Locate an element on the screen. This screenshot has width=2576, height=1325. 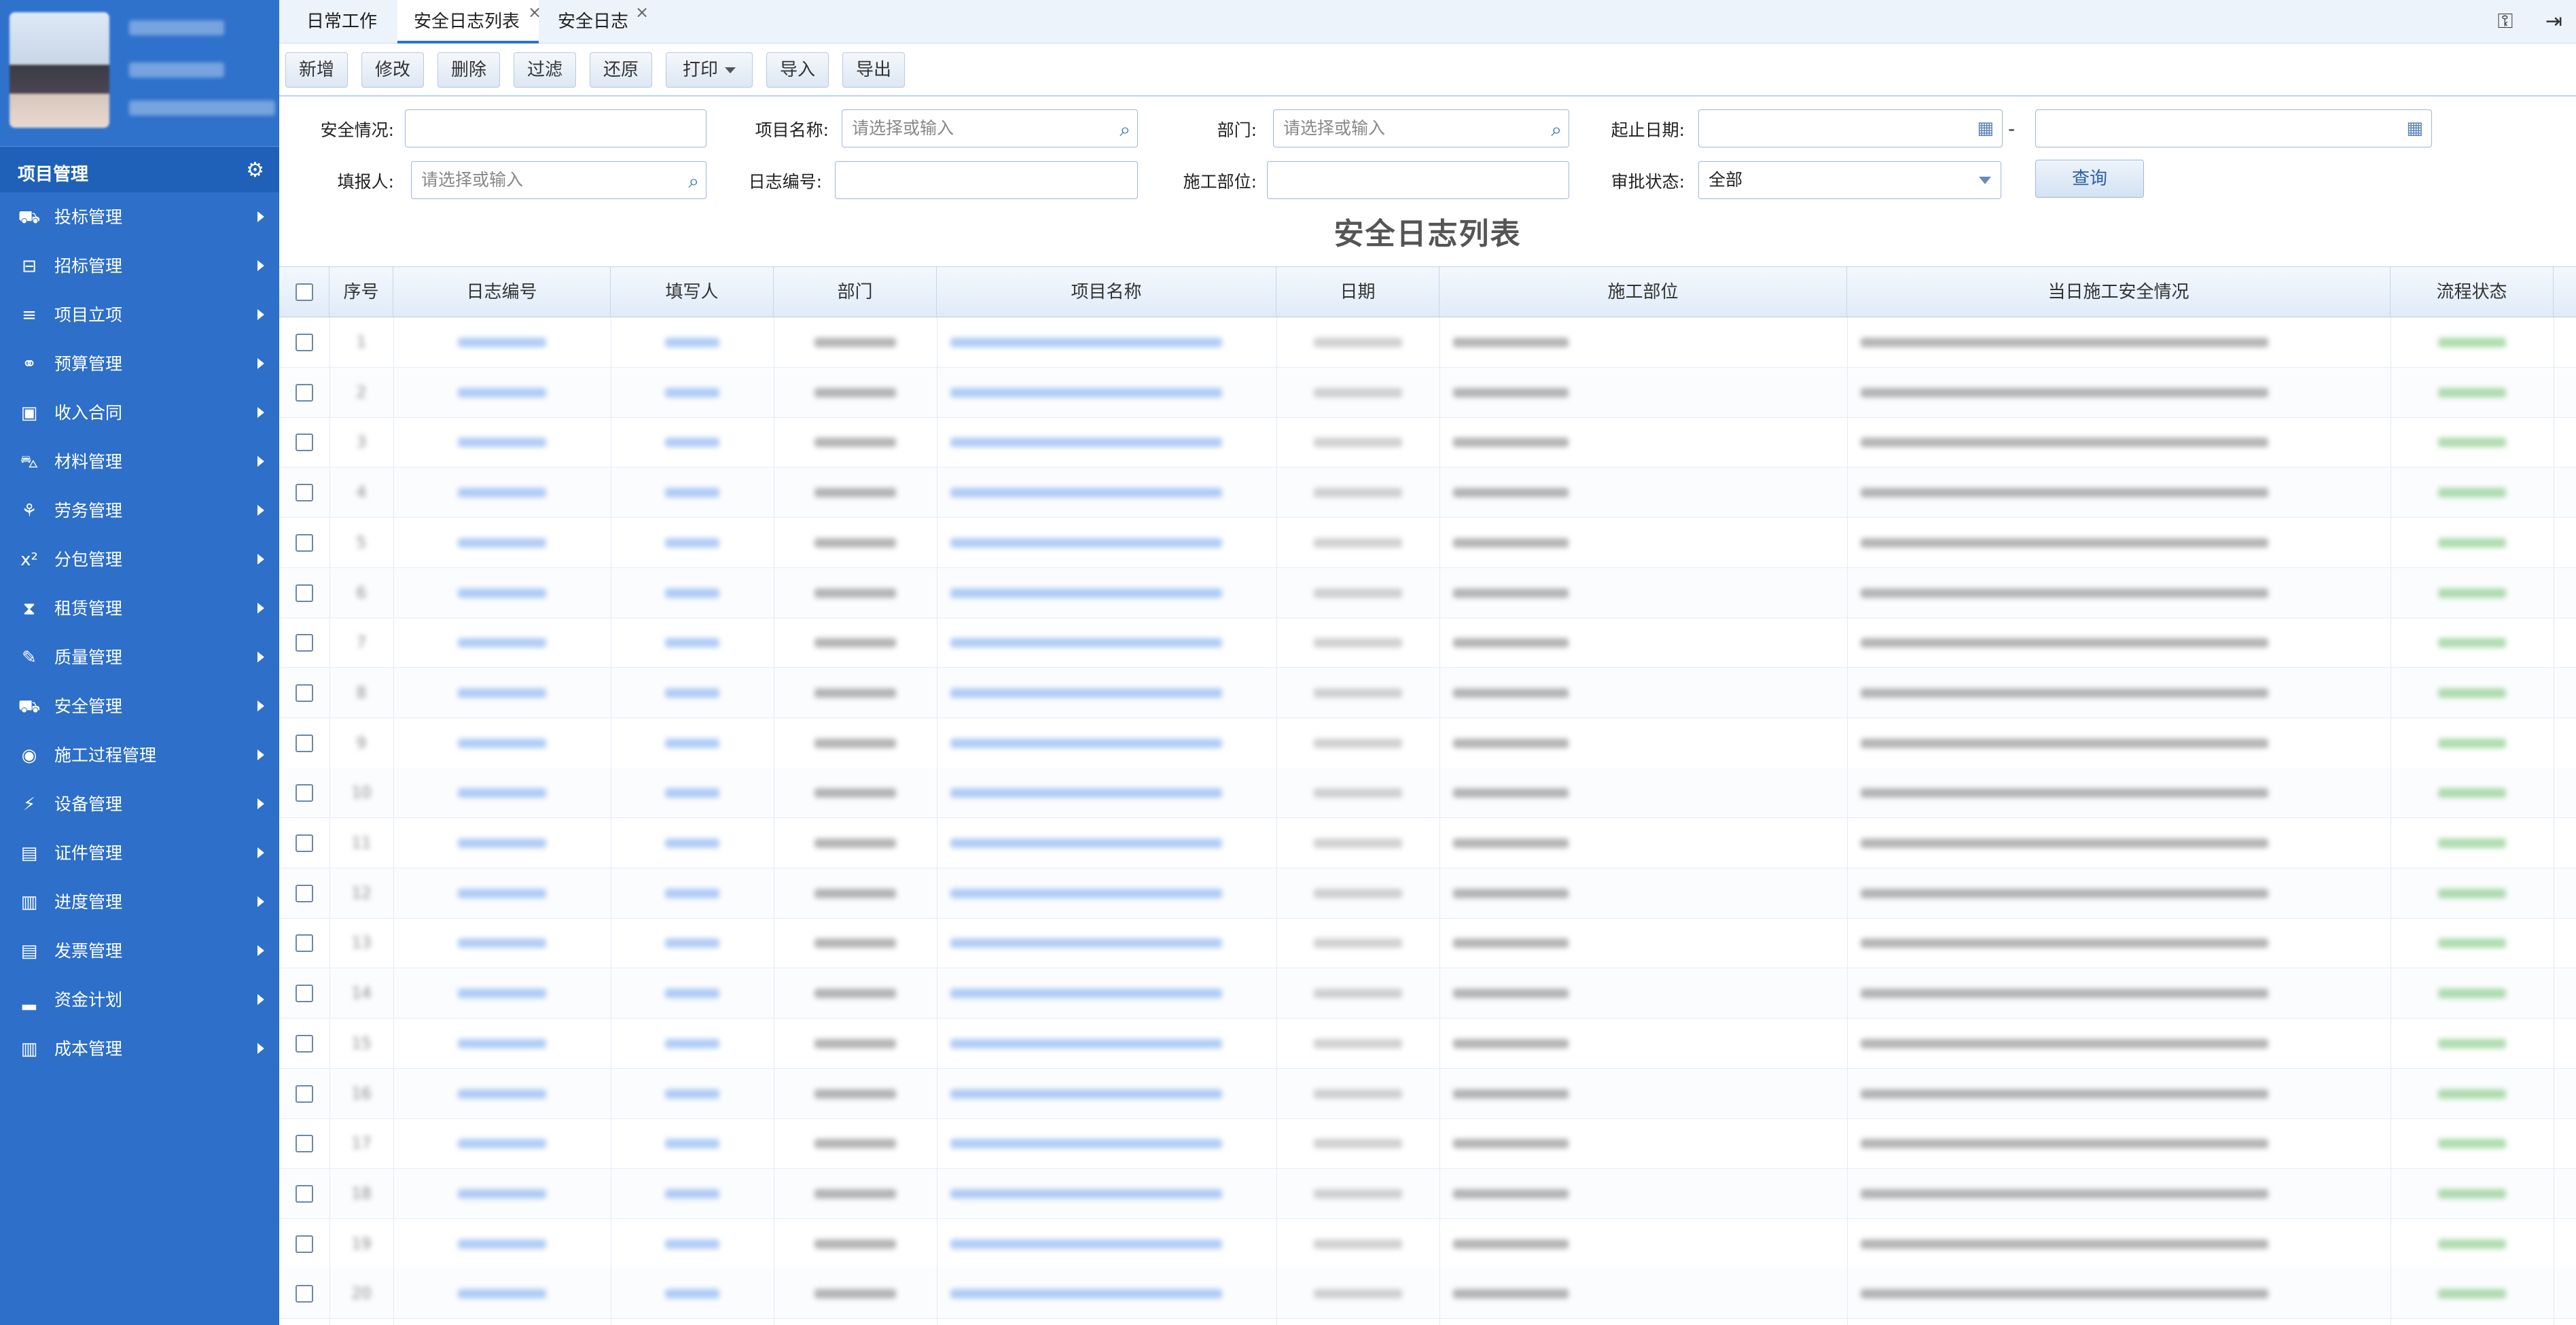
sidebar-item-14: ▤ 证件管理 is located at coordinates (139, 854).